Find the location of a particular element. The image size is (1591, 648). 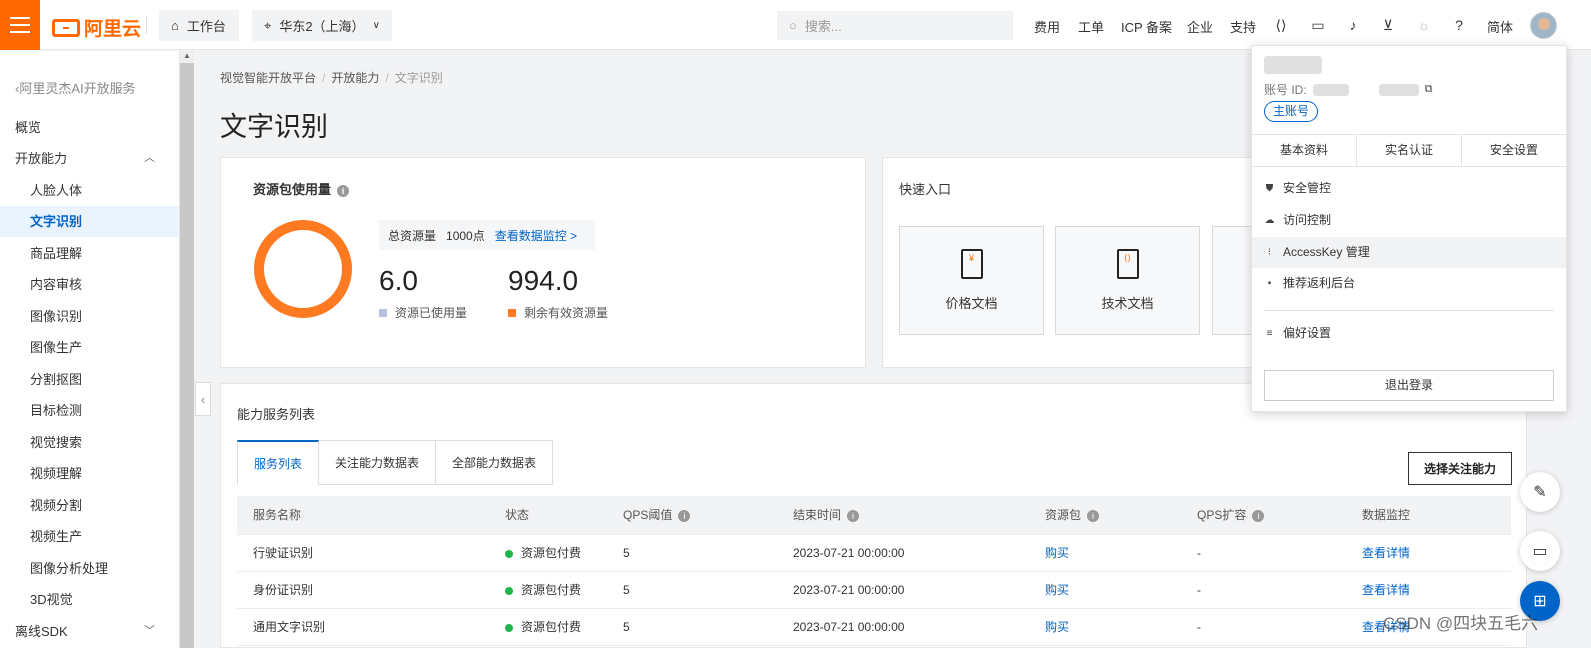

col-package: 资源包 i is located at coordinates (1072, 515).